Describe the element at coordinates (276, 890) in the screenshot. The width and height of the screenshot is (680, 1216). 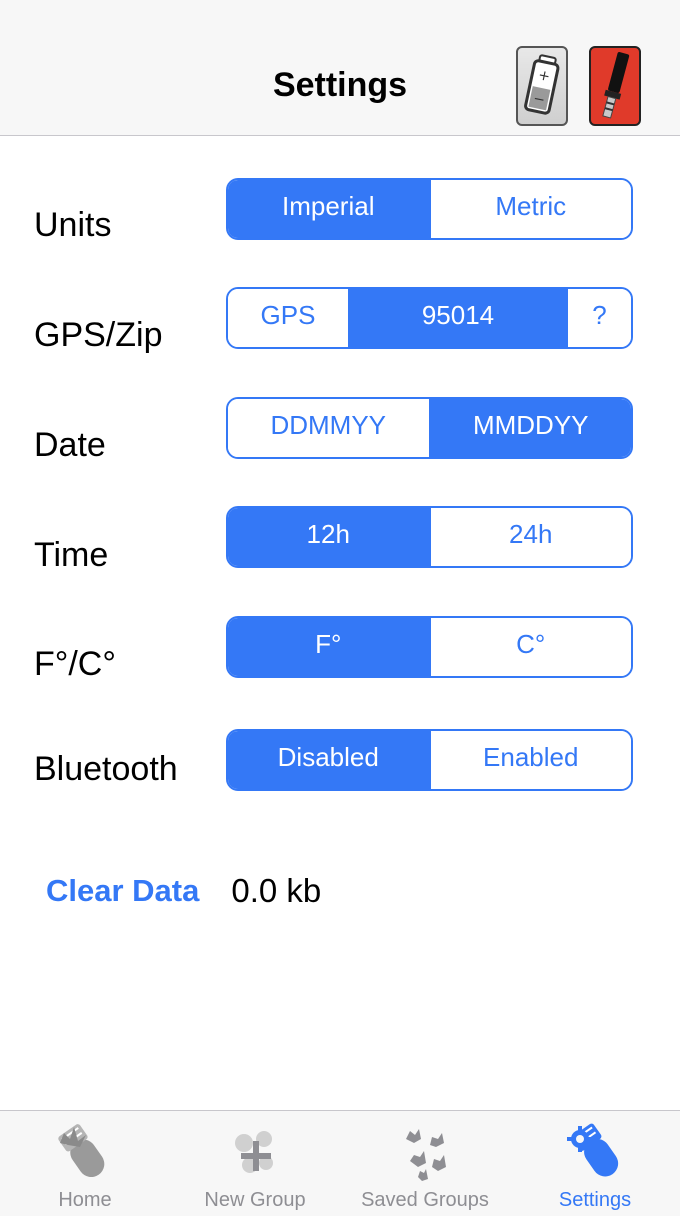
I see `data-size-value: 0.0 kb` at that location.